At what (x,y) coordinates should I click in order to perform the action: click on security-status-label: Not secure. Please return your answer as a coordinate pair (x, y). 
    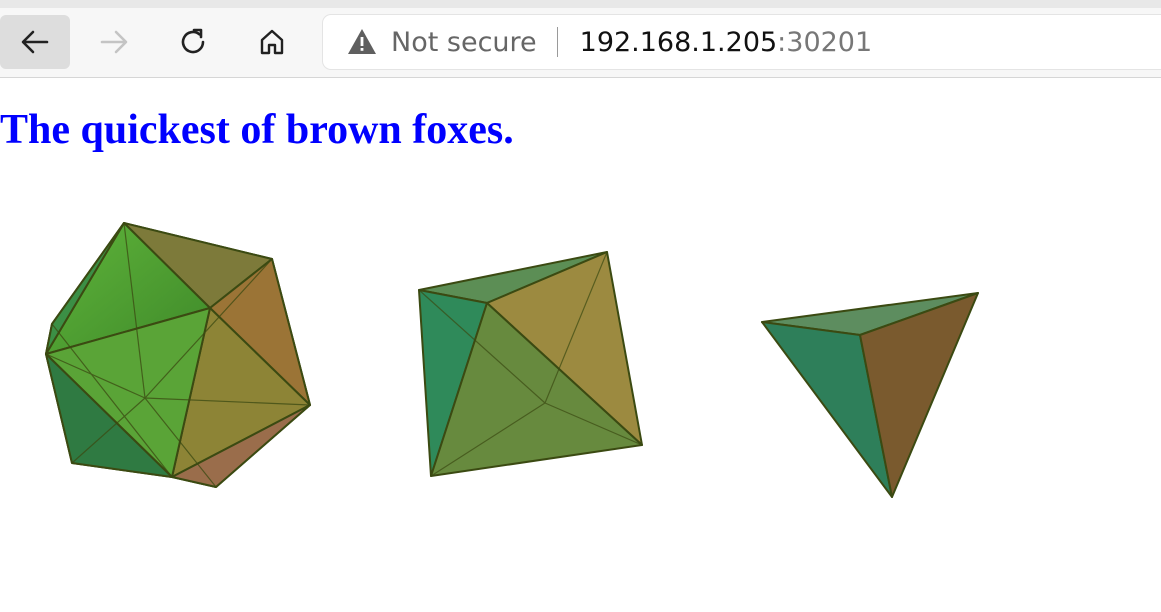
    Looking at the image, I should click on (464, 42).